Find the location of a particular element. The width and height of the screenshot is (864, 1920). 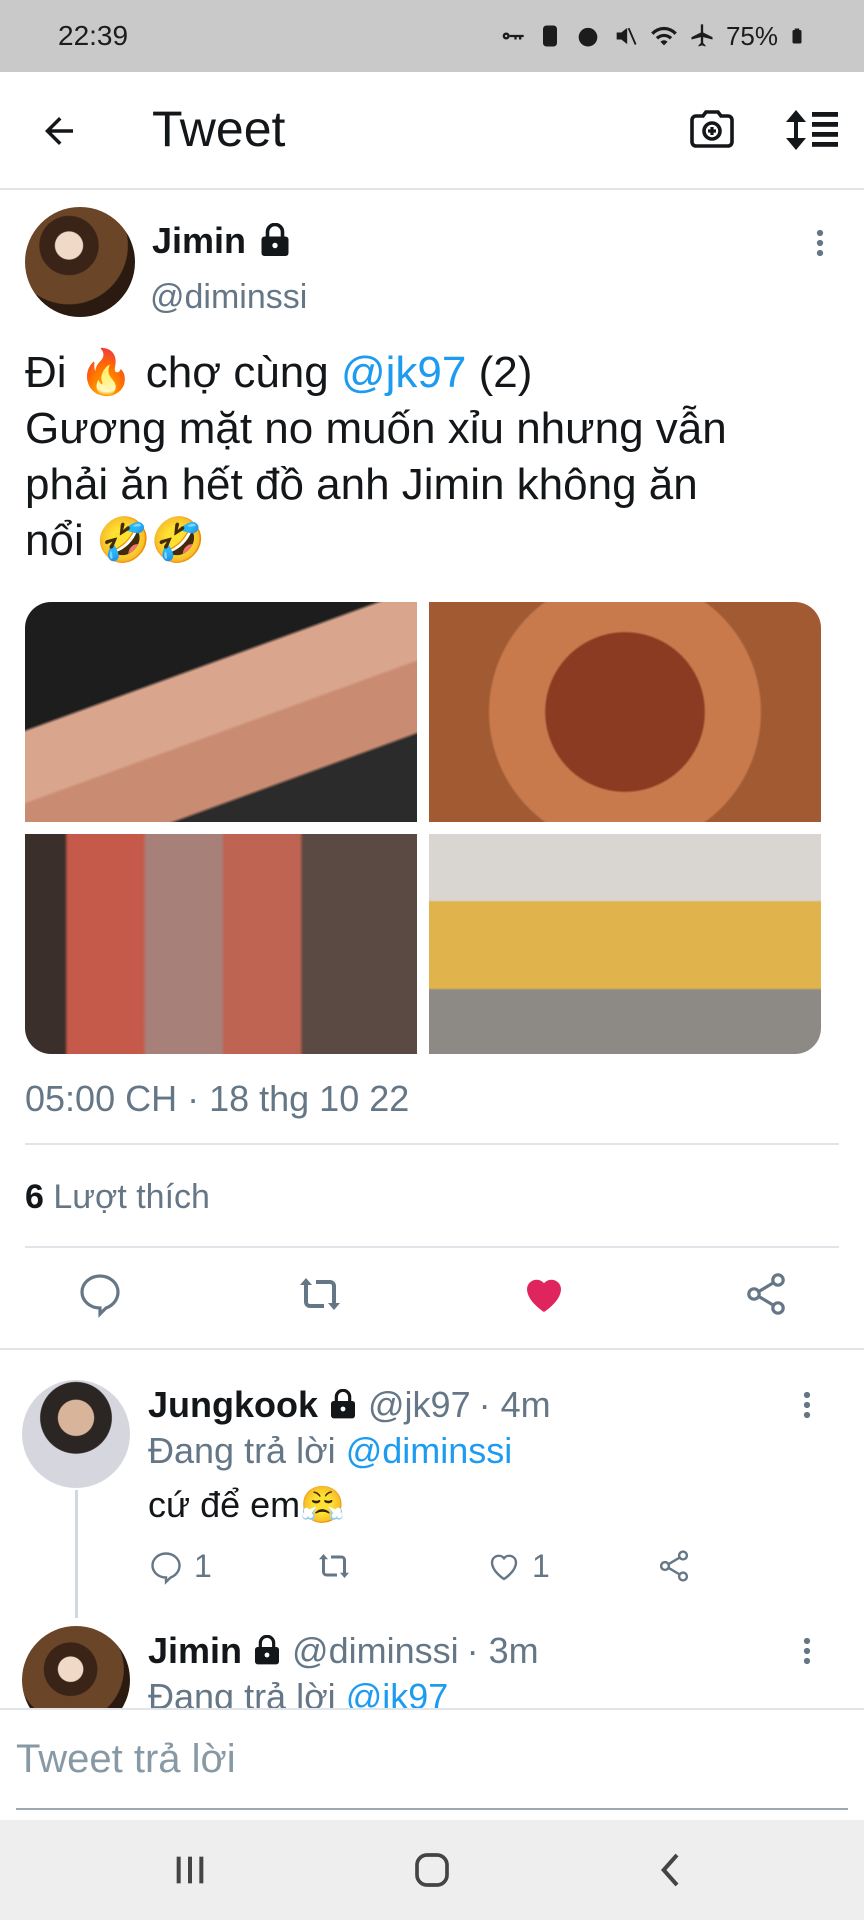

status-icons: 75% is located at coordinates (652, 36).